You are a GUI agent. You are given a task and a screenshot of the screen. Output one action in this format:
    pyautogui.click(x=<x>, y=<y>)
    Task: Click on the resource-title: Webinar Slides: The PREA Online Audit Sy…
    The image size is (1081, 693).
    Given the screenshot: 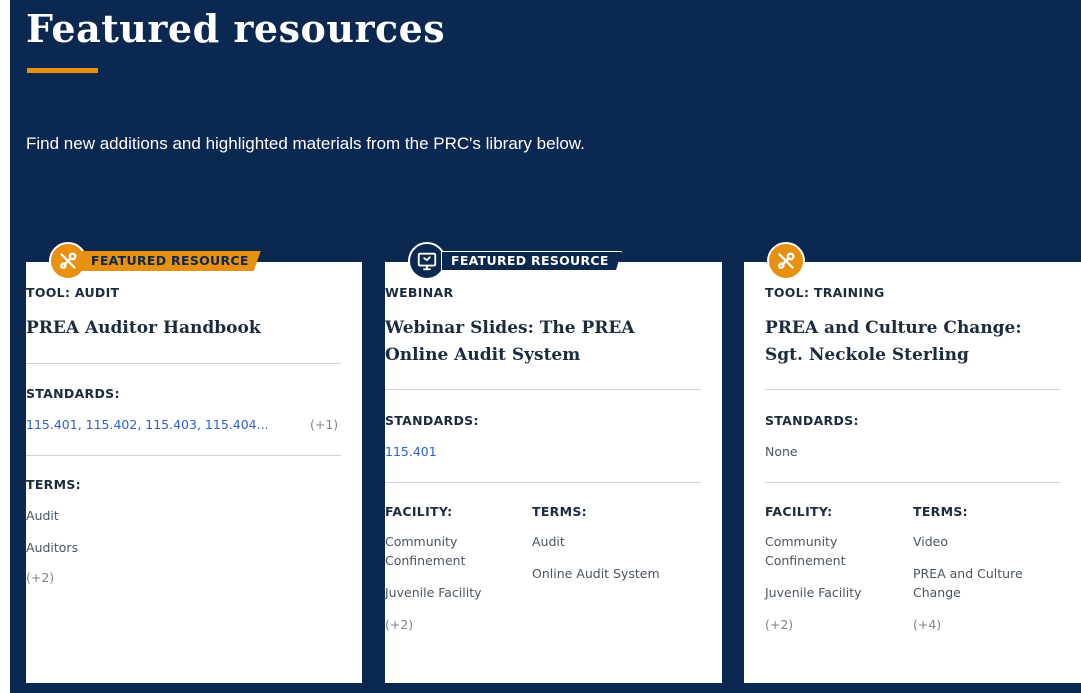 What is the action you would take?
    pyautogui.click(x=543, y=342)
    